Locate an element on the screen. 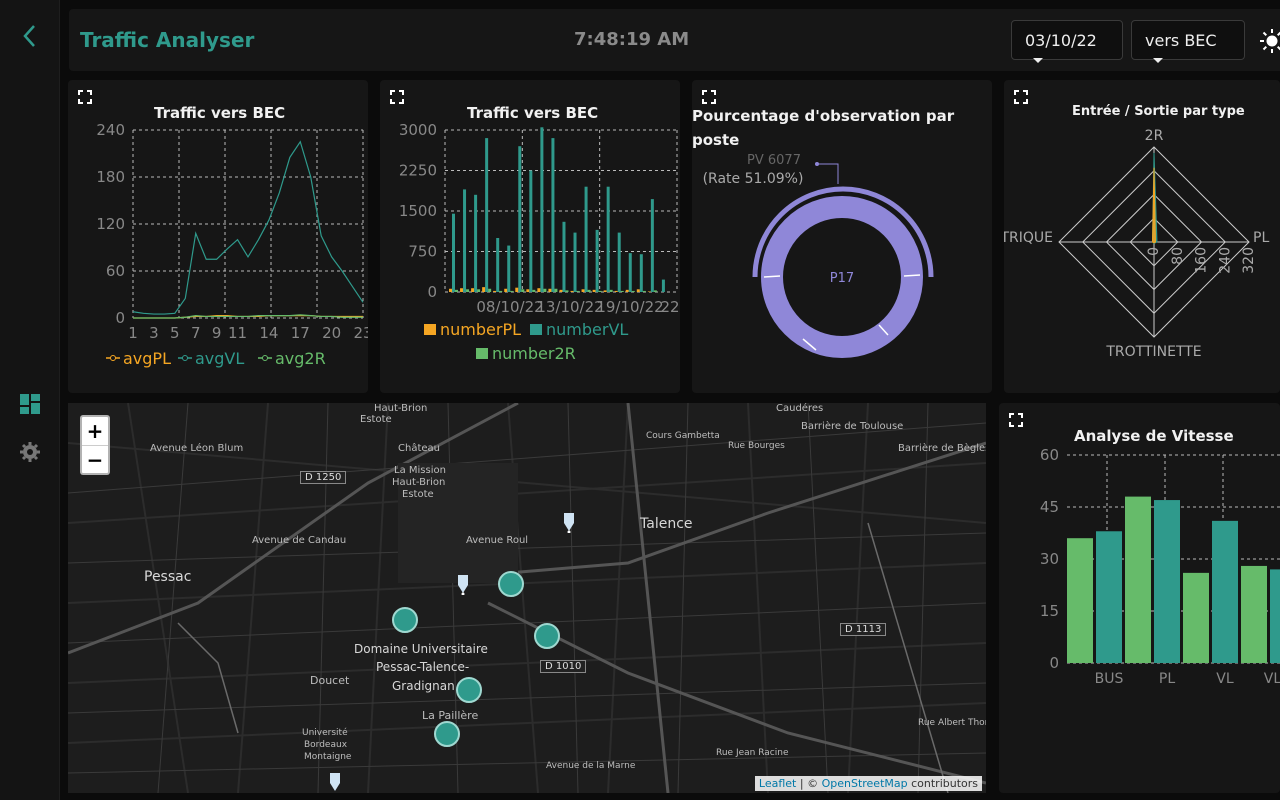  map-label: Avenue de Candau is located at coordinates (299, 540).